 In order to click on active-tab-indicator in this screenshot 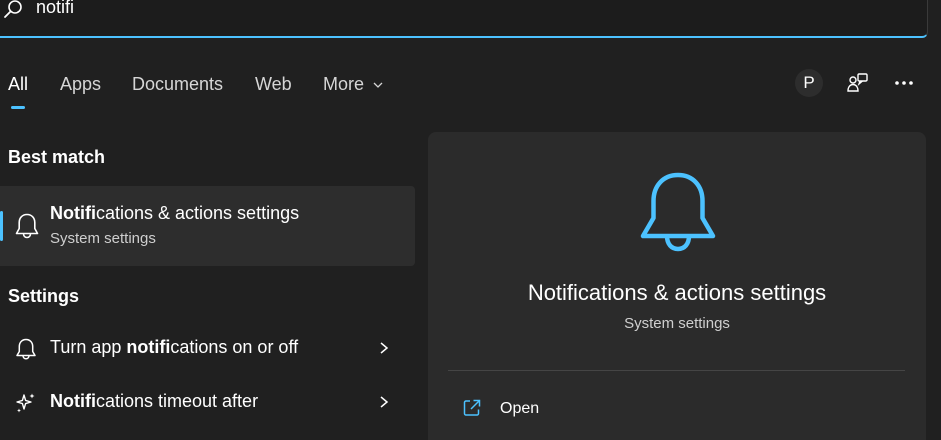, I will do `click(18, 107)`.